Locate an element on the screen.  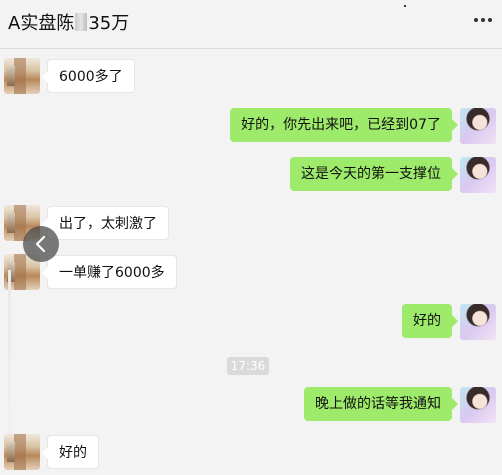
chat-title: A实盘陈 35万 is located at coordinates (68, 24).